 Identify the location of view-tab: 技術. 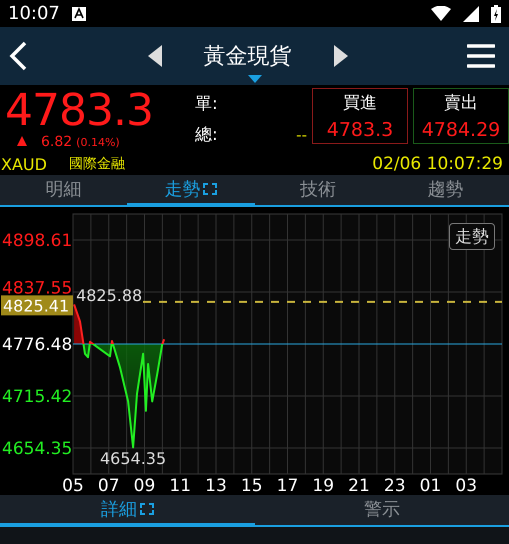
(318, 191).